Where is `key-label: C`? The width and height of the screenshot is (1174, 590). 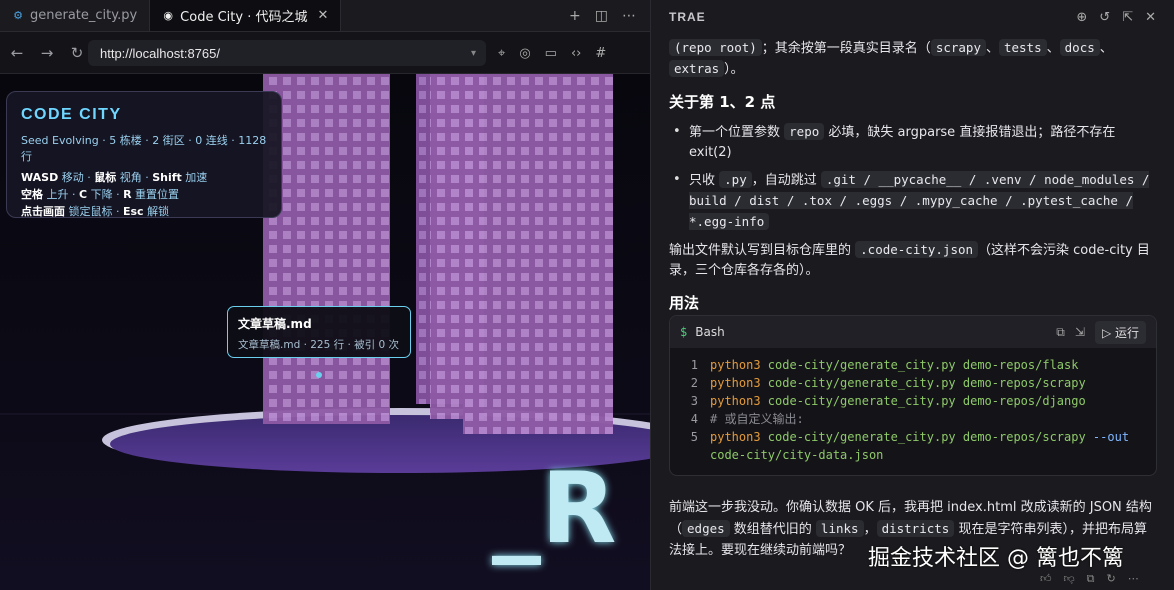 key-label: C is located at coordinates (83, 194).